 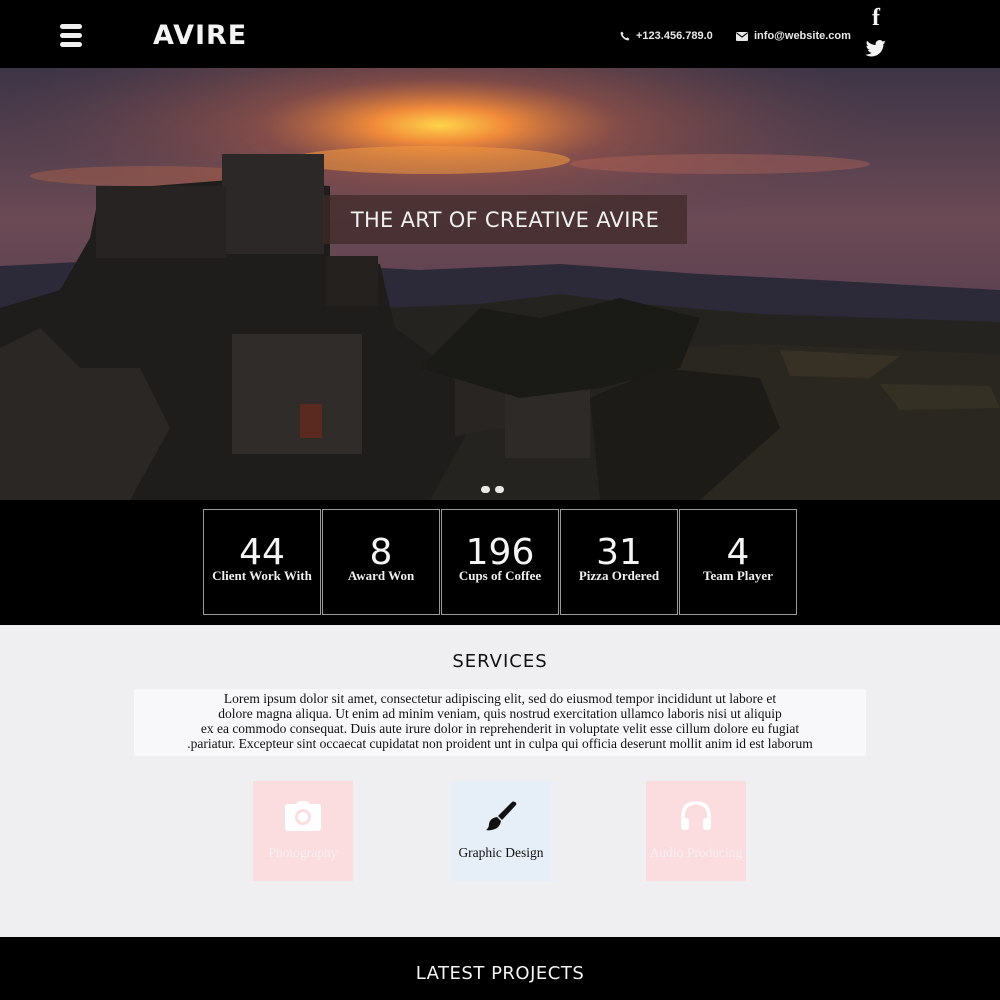 I want to click on phone-contact: +123.456.789.0, so click(x=666, y=36).